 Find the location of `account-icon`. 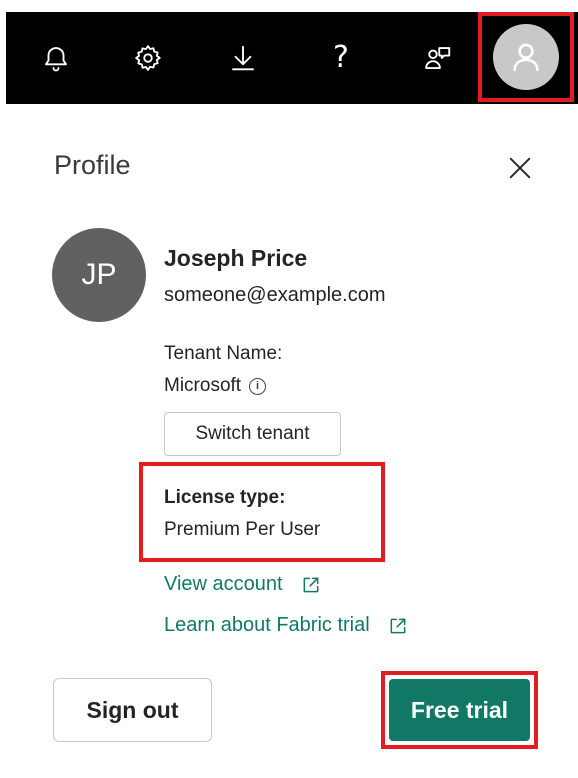

account-icon is located at coordinates (526, 57).